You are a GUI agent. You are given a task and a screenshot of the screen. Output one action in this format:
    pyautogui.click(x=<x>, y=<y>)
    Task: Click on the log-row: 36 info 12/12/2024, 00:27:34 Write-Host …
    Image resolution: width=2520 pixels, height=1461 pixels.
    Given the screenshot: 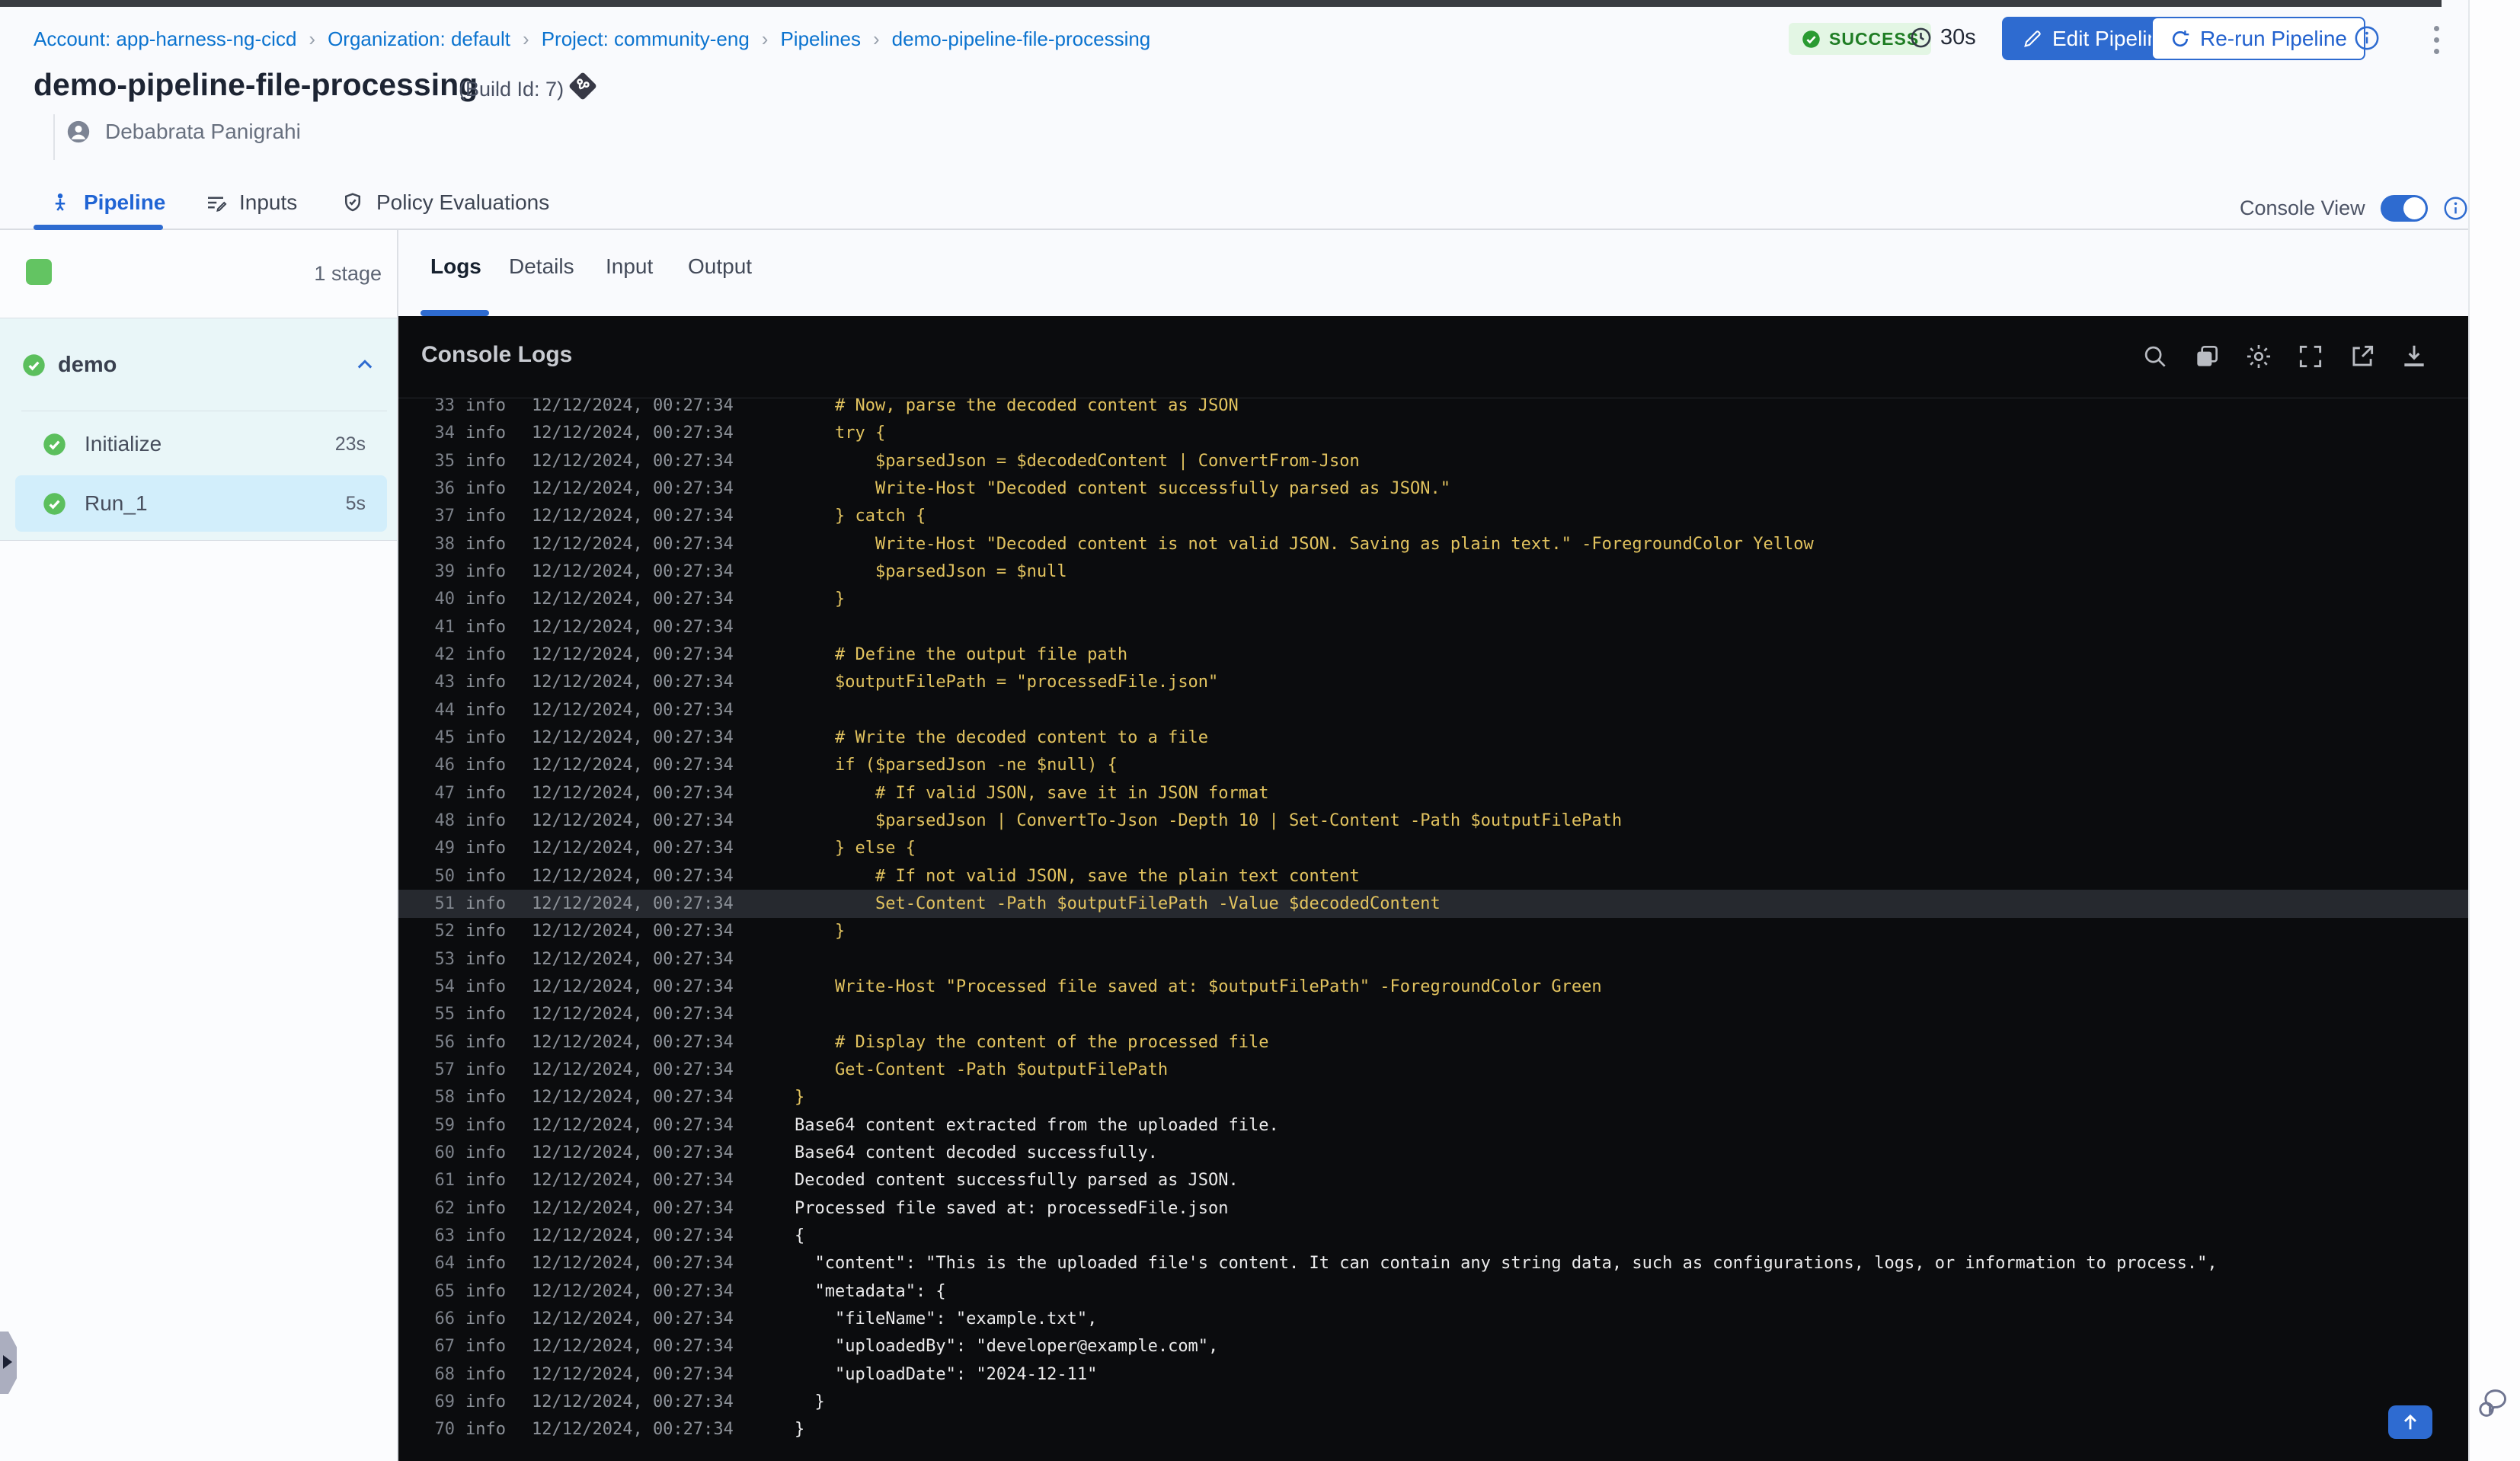 What is the action you would take?
    pyautogui.click(x=1433, y=489)
    